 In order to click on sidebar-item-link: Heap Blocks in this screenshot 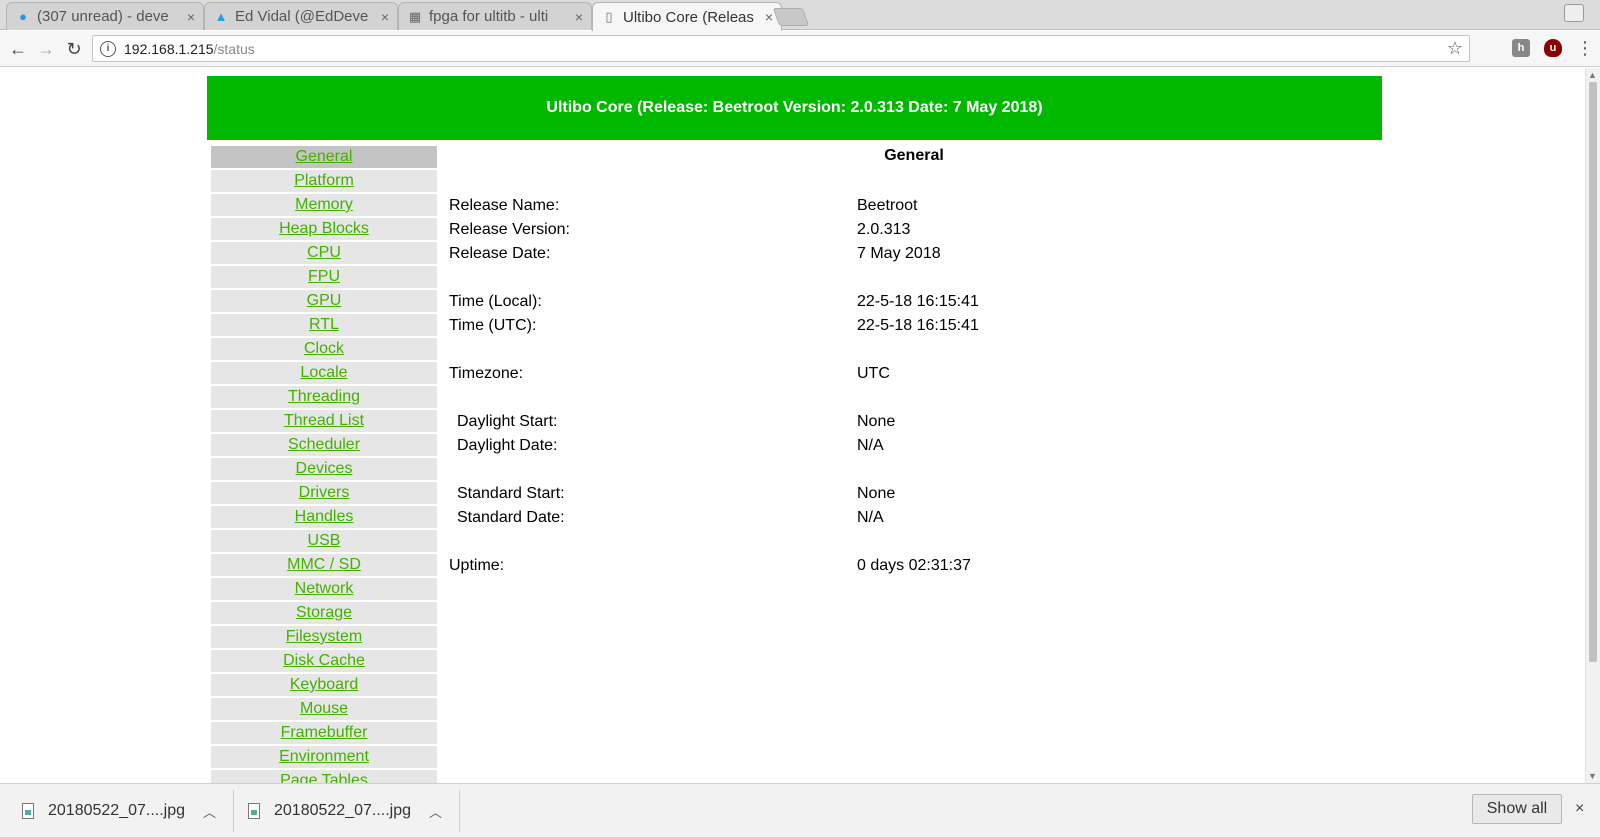, I will do `click(324, 228)`.